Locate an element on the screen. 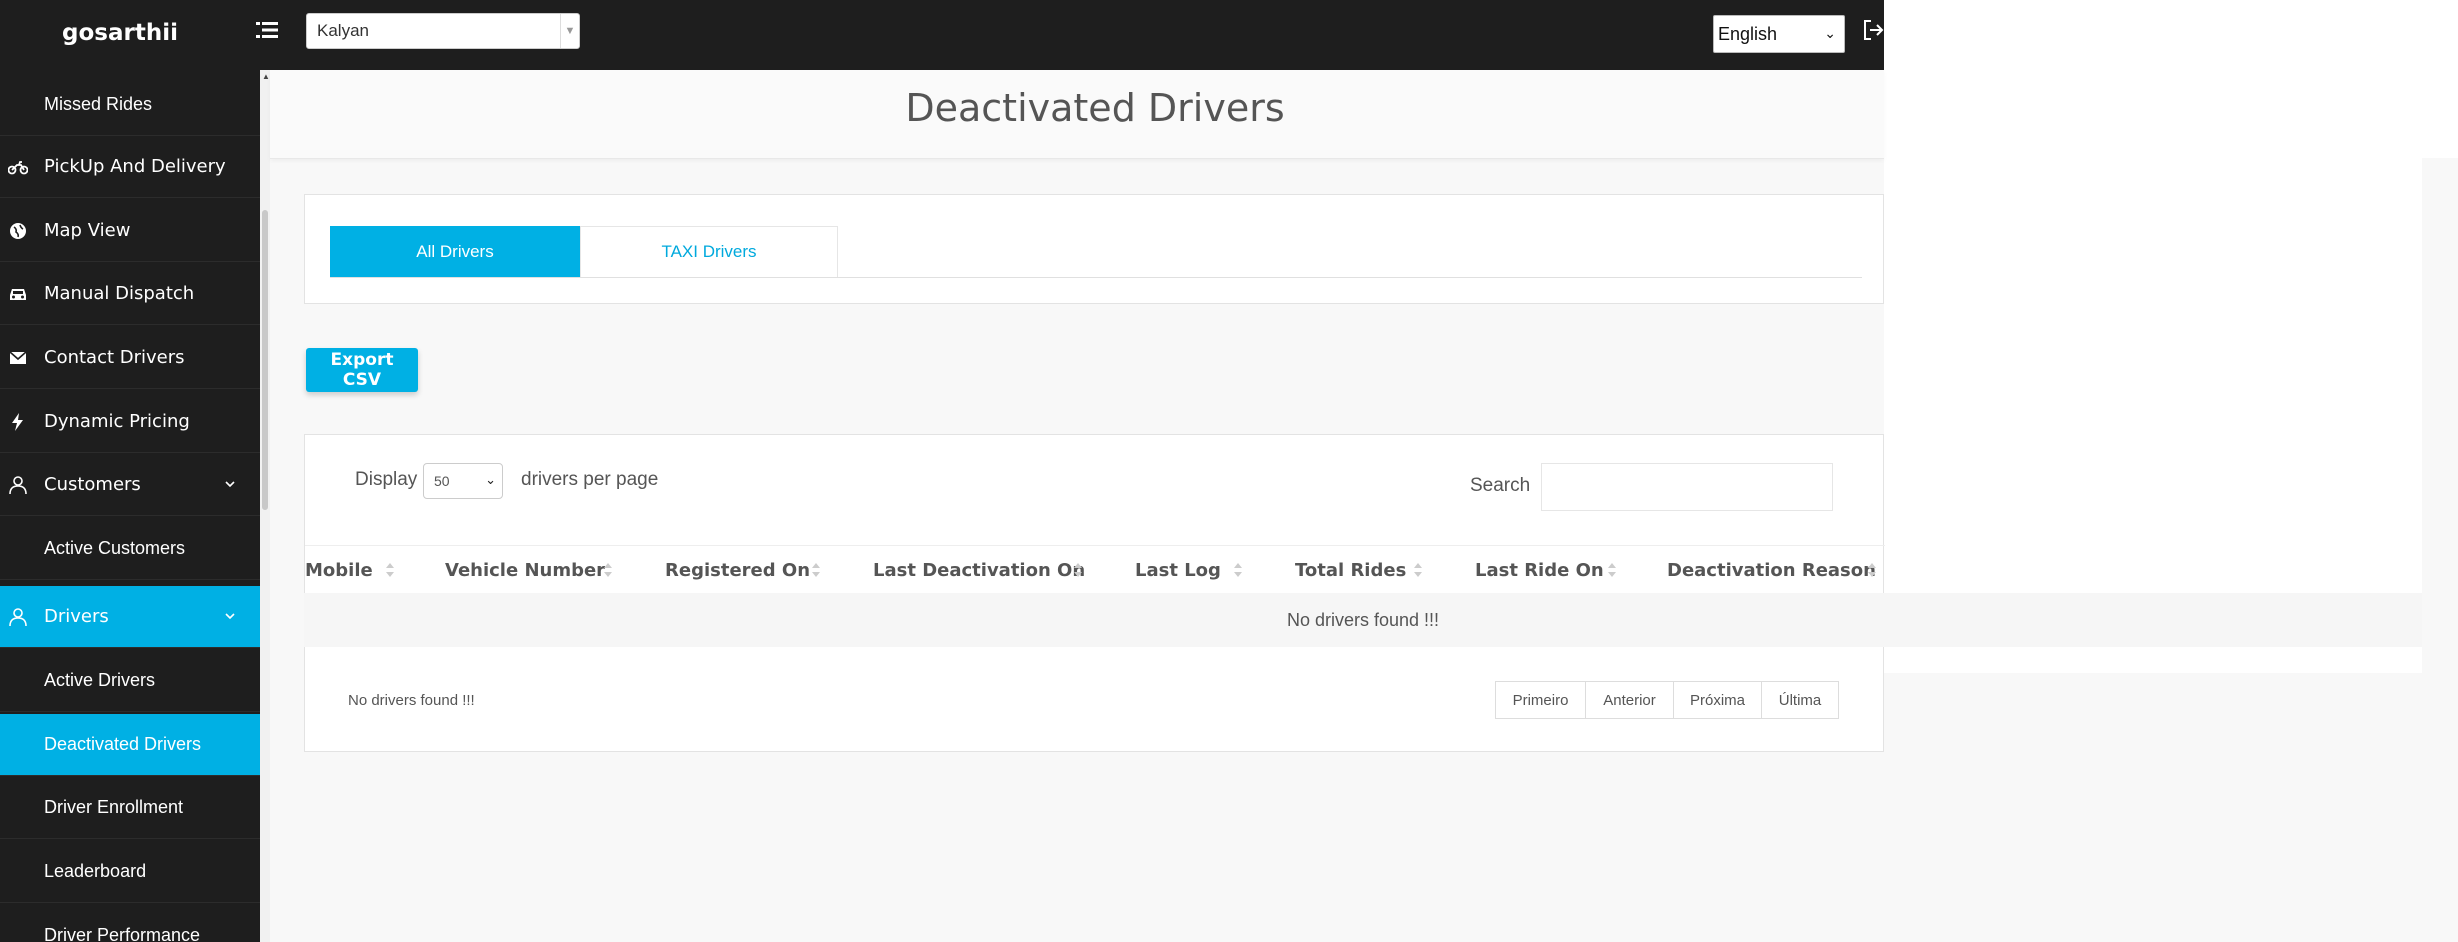 The width and height of the screenshot is (2458, 942). sidebar-item-label: PickUp And Delivery is located at coordinates (135, 166).